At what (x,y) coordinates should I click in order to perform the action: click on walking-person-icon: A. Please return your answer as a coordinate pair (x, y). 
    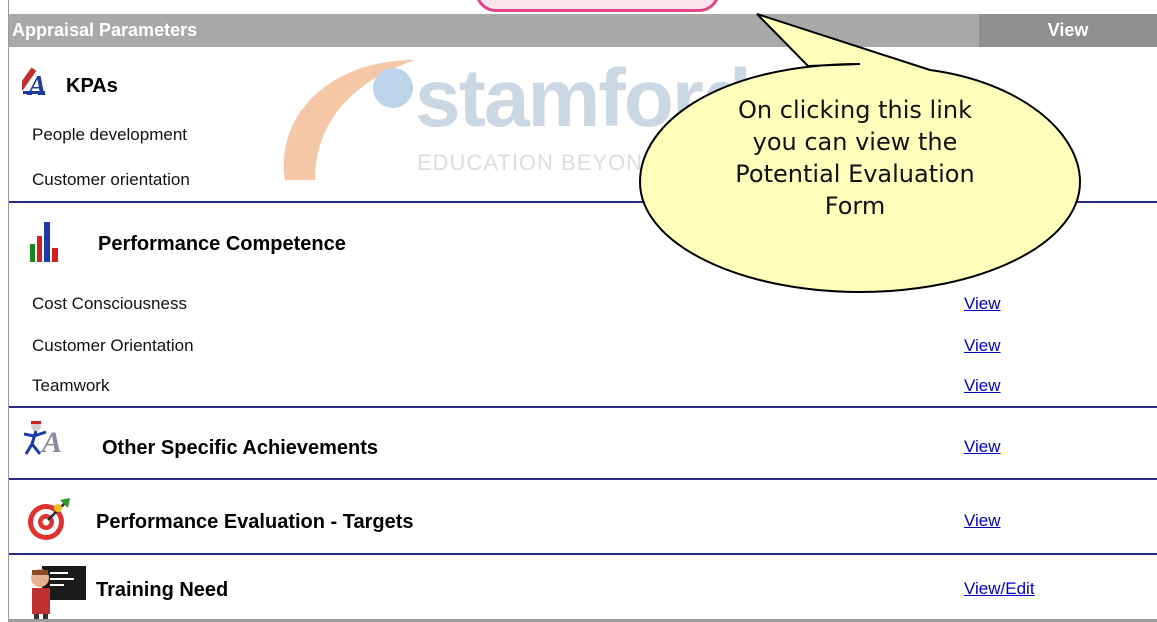
    Looking at the image, I should click on (42, 439).